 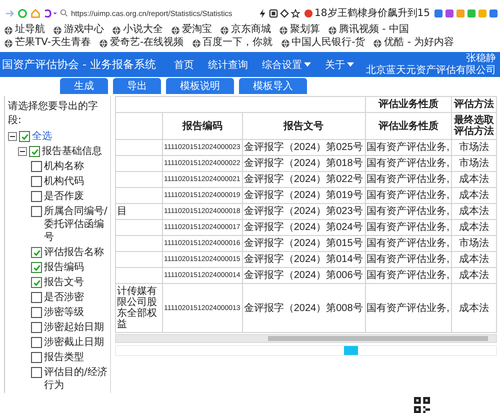 What do you see at coordinates (76, 357) in the screenshot?
I see `field-label: 报告类型` at bounding box center [76, 357].